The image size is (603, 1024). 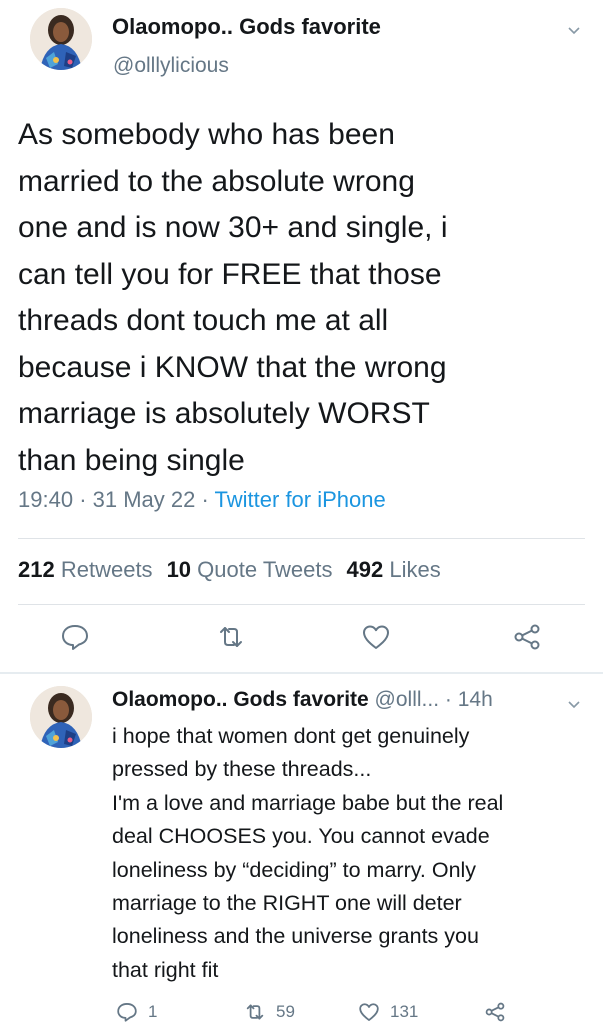 I want to click on quotes-stat: 10 Quote Tweets, so click(x=250, y=569).